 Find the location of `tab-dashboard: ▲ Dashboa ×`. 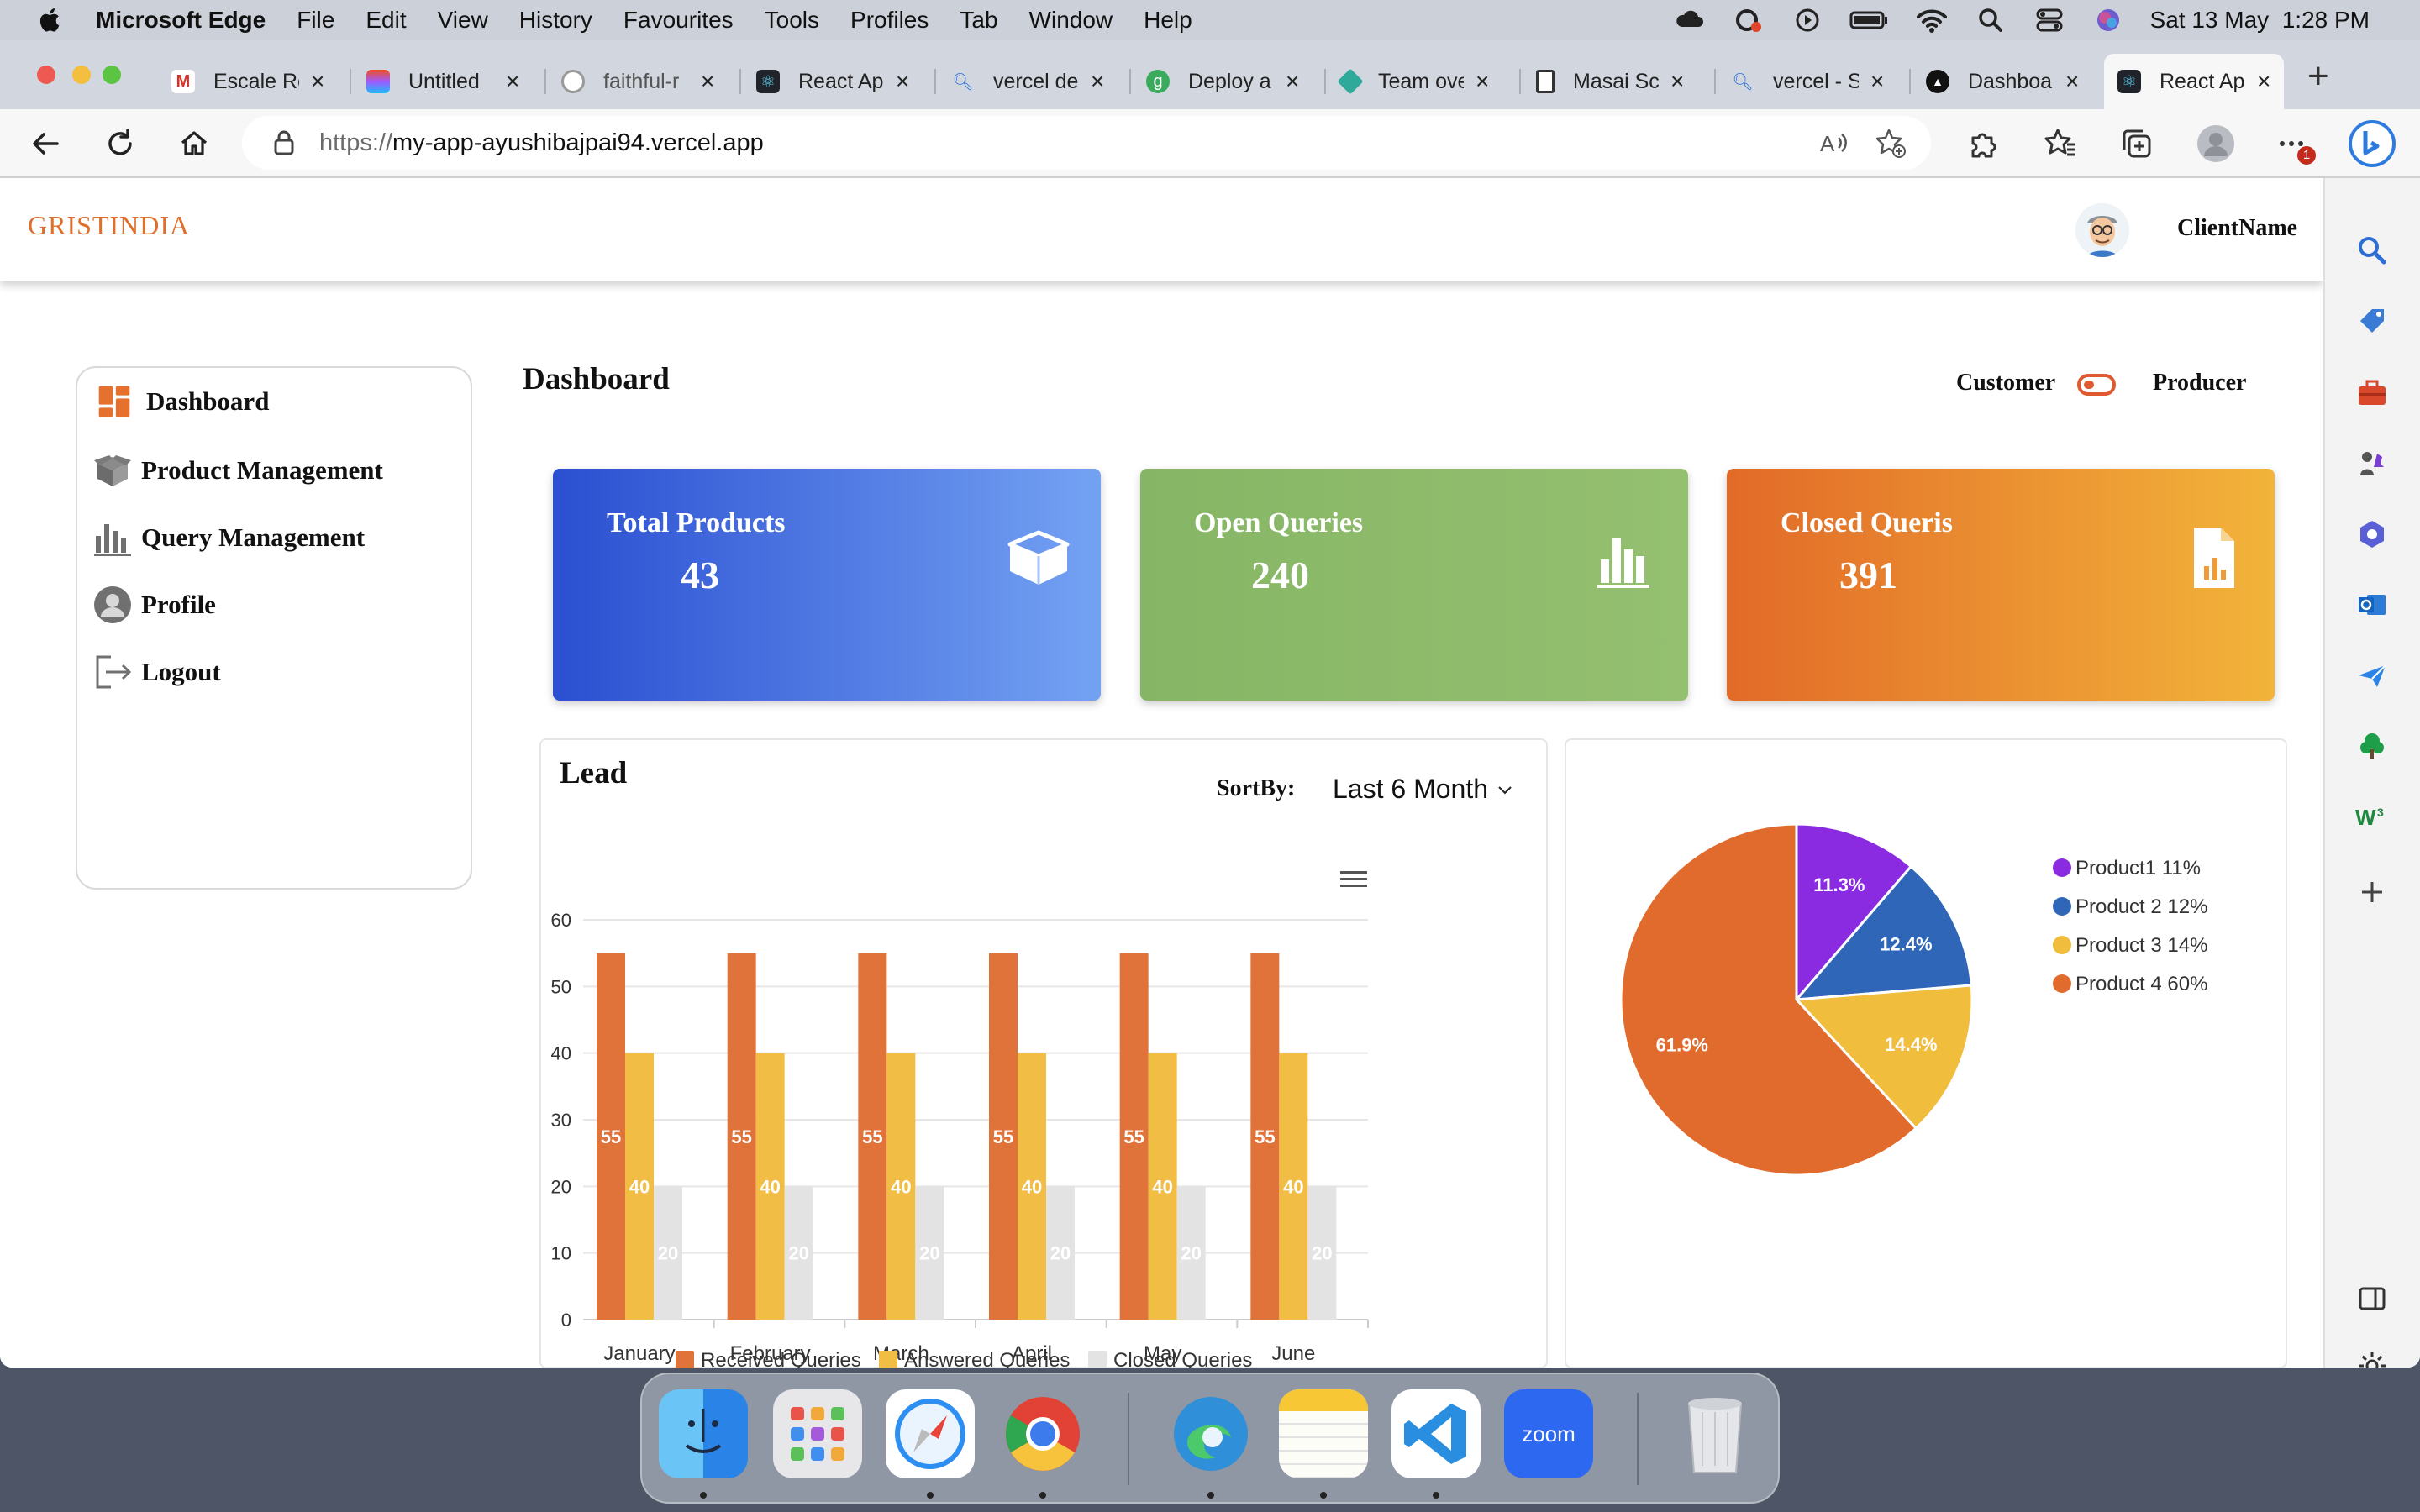

tab-dashboard: ▲ Dashboa × is located at coordinates (2002, 81).